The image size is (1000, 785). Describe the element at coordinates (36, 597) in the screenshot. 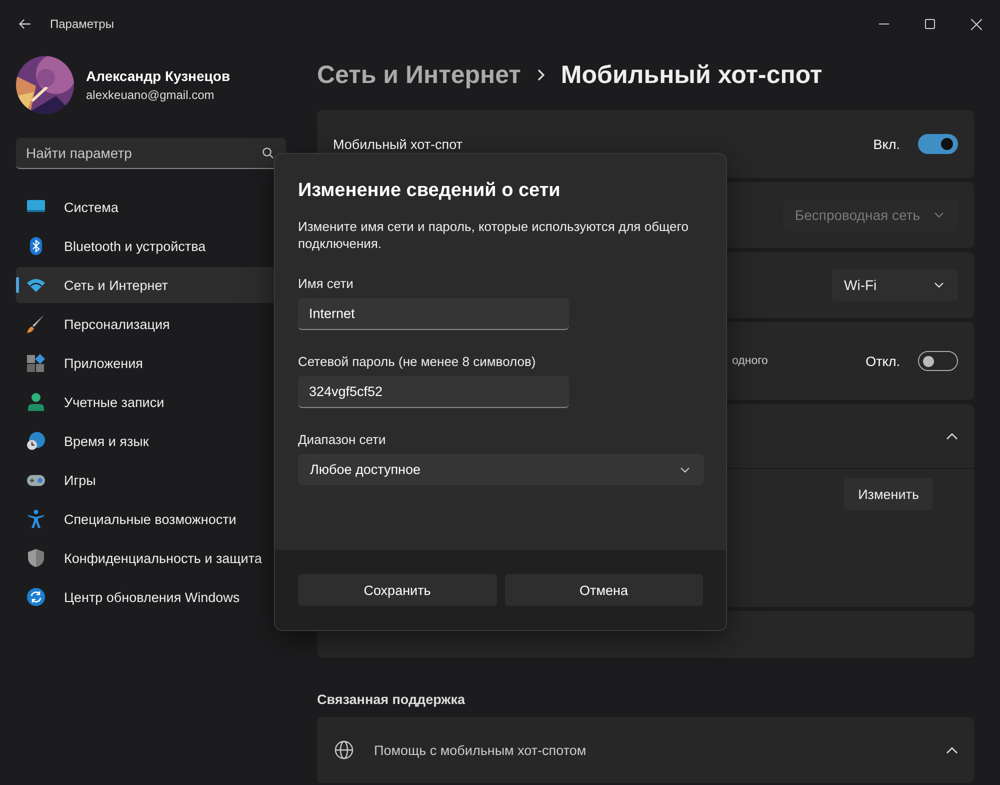

I see `refresh-icon` at that location.